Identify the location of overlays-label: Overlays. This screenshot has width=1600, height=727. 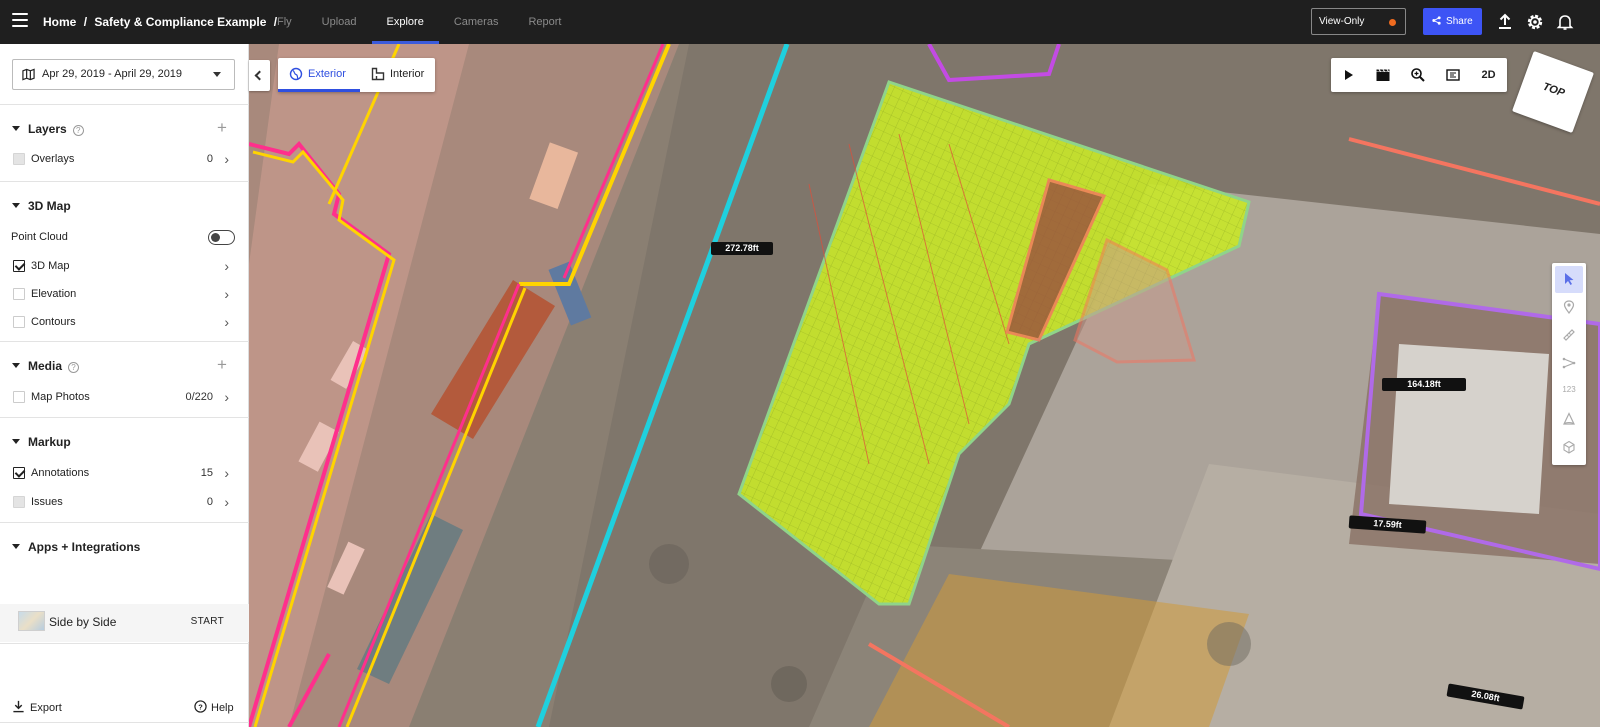
(53, 159).